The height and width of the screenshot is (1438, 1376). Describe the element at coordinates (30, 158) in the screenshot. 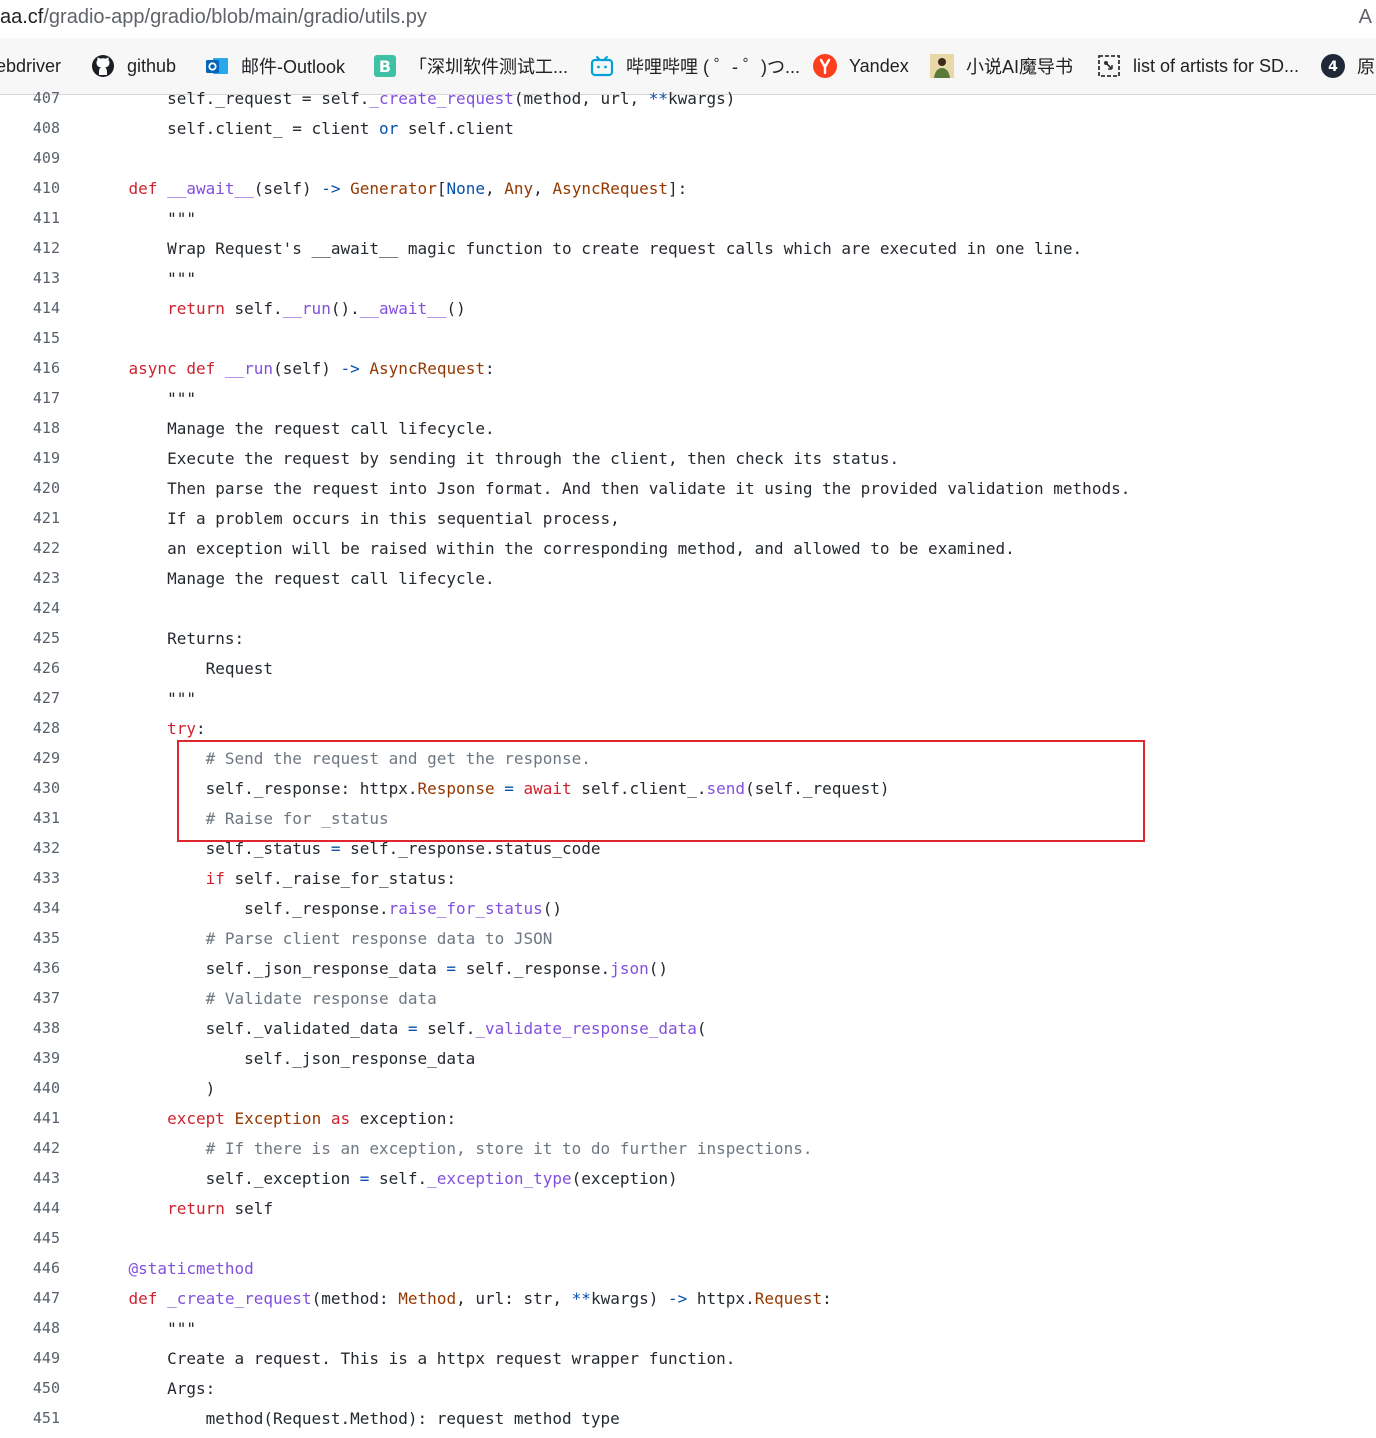

I see `line-number: 409` at that location.